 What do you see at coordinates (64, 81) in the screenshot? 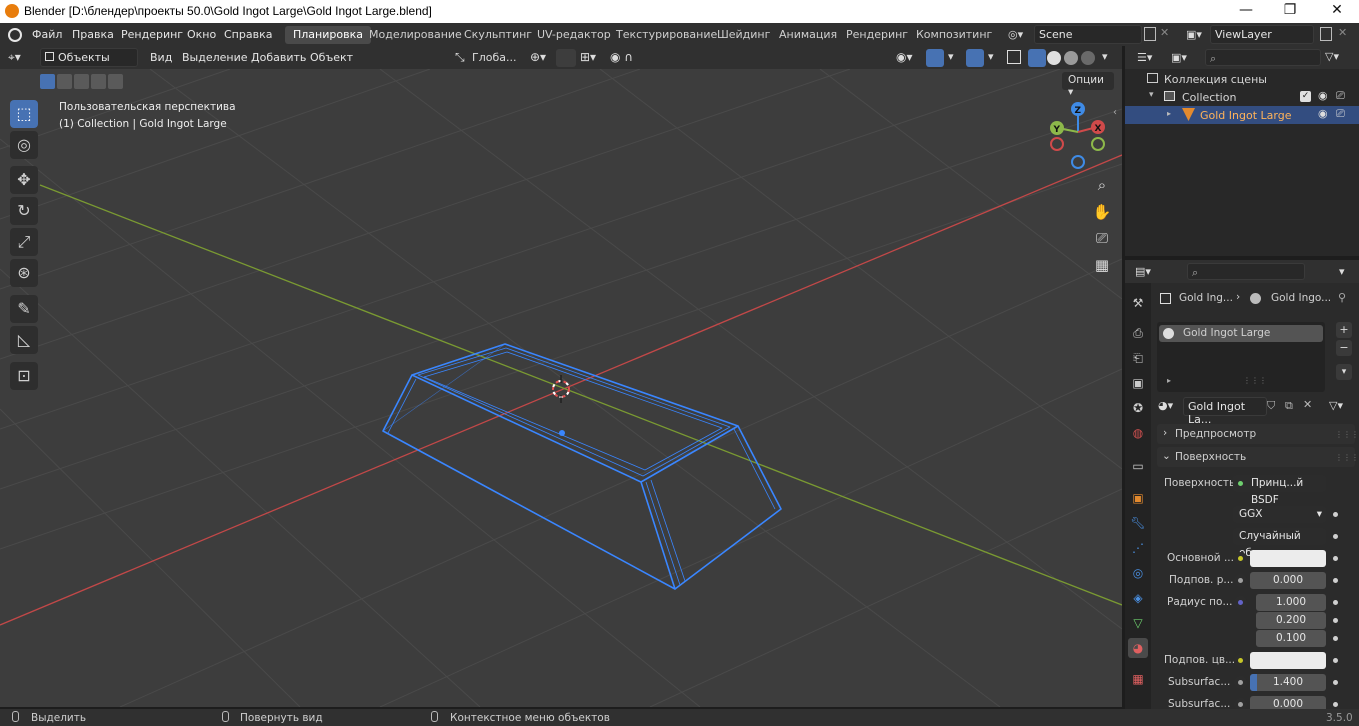
I see `select-mode-extend-icon` at bounding box center [64, 81].